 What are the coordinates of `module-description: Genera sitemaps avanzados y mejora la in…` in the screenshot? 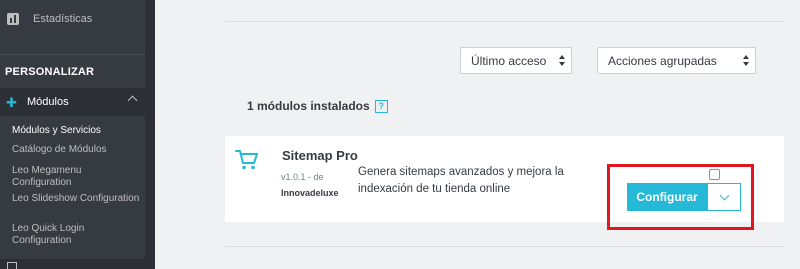 It's located at (461, 180).